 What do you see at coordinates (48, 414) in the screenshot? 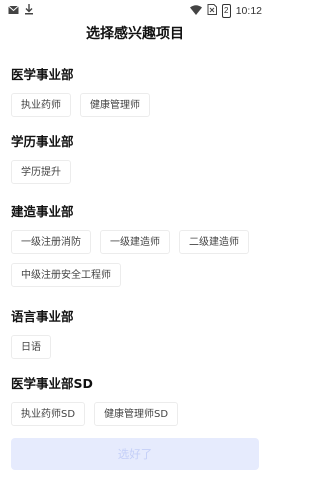
I see `tag-licensed-pharmacist-sd: 执业药师SD` at bounding box center [48, 414].